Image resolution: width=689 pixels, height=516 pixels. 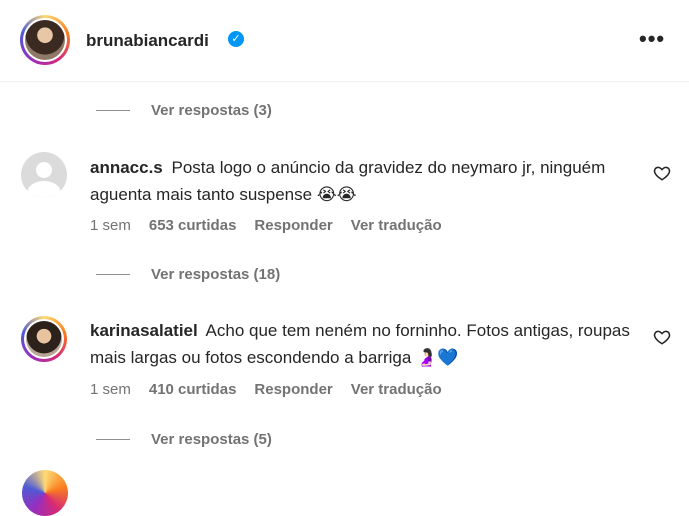 What do you see at coordinates (126, 167) in the screenshot?
I see `comment-username: annacc.s` at bounding box center [126, 167].